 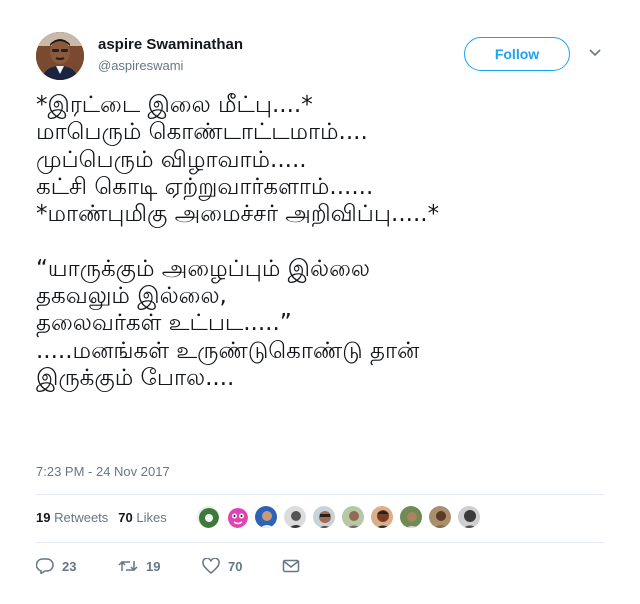 What do you see at coordinates (238, 214) in the screenshot?
I see `tweet-line: *மாண்புமிகு அமைச்சர் அறிவிப்பு.....*` at bounding box center [238, 214].